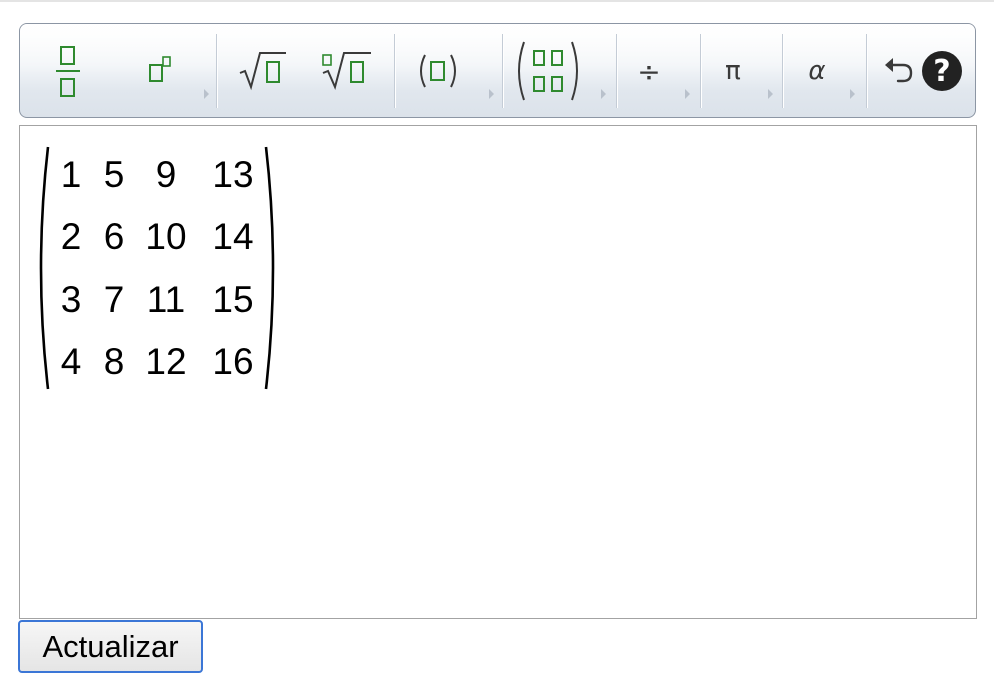 The width and height of the screenshot is (994, 696). I want to click on fraction-button, so click(68, 71).